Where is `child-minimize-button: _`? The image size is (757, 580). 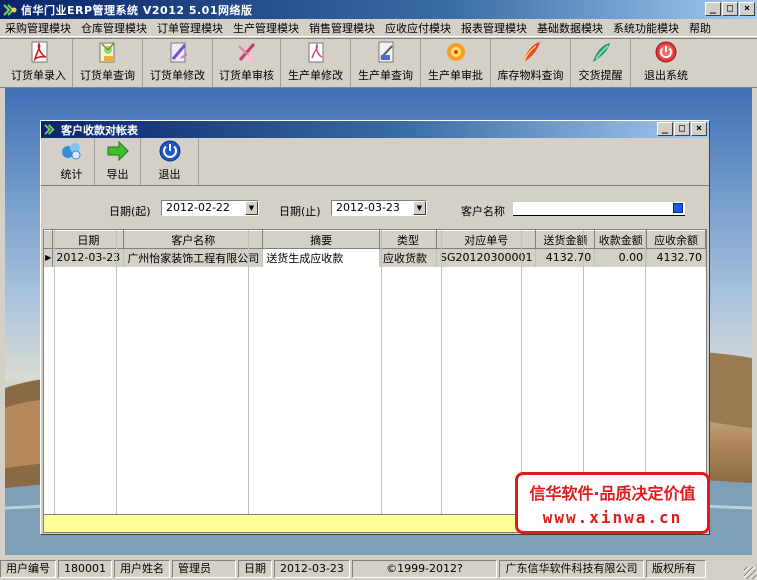 child-minimize-button: _ is located at coordinates (665, 129).